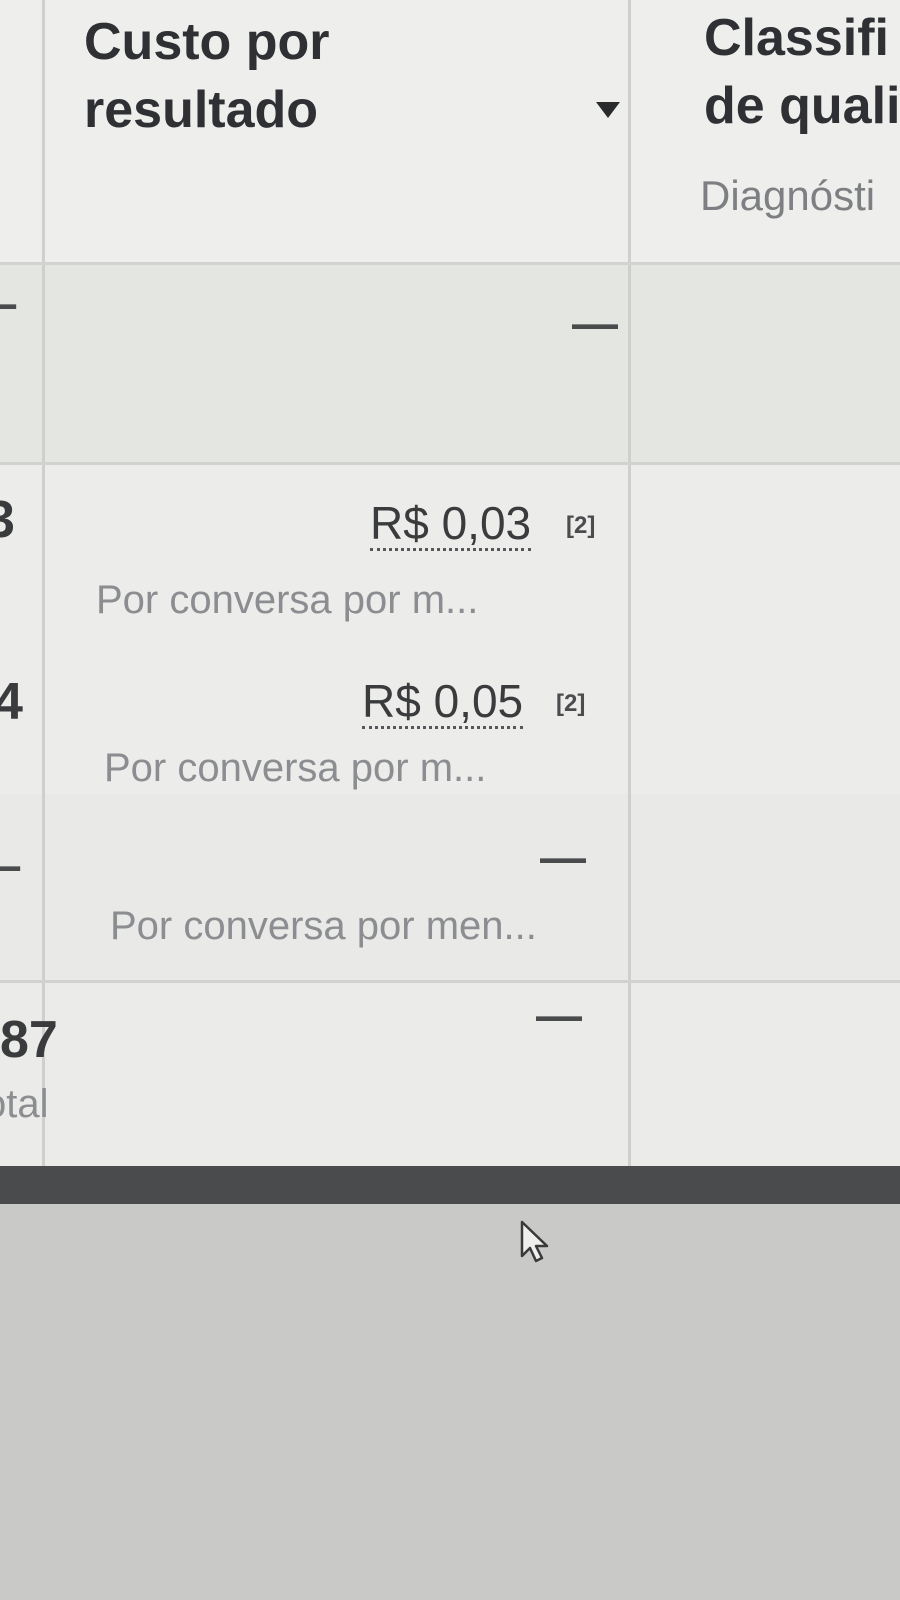 The width and height of the screenshot is (900, 1600). What do you see at coordinates (207, 42) in the screenshot?
I see `column-header-title-line1: Custo por` at bounding box center [207, 42].